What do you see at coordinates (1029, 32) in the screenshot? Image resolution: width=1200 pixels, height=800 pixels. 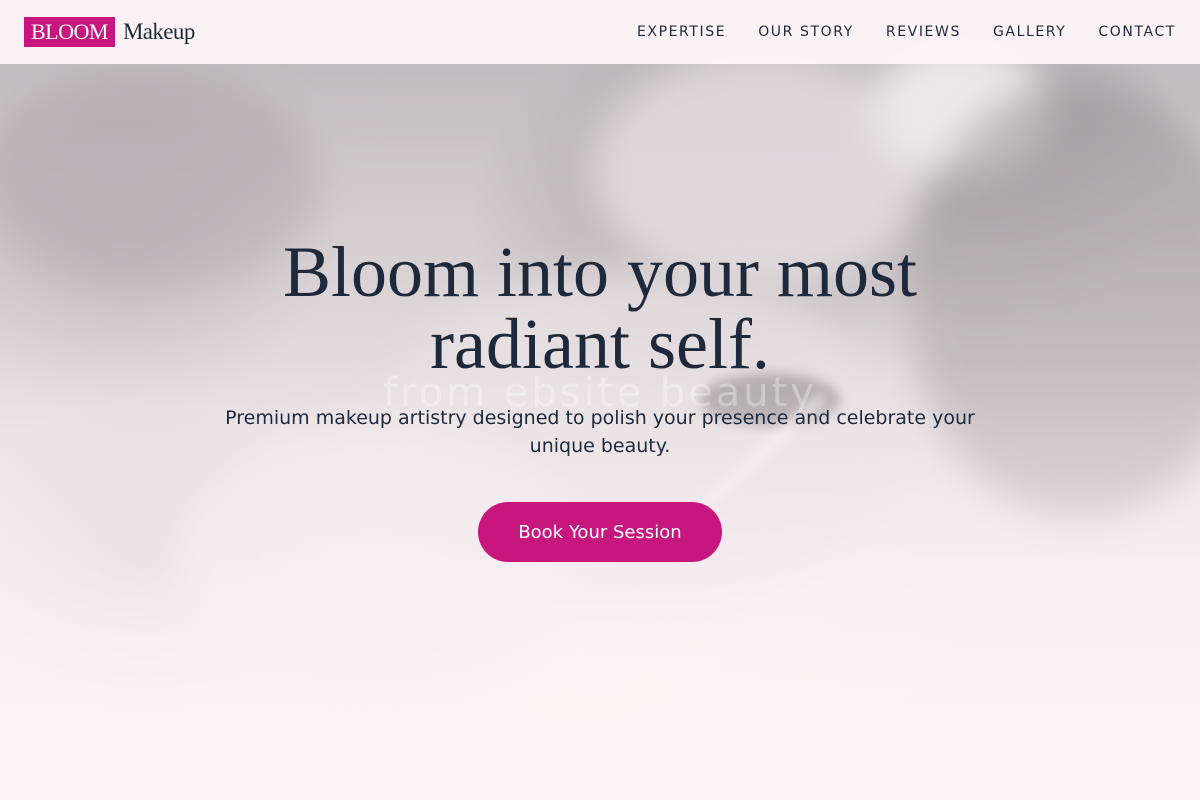 I see `nav-link-gallery: GALLERY` at bounding box center [1029, 32].